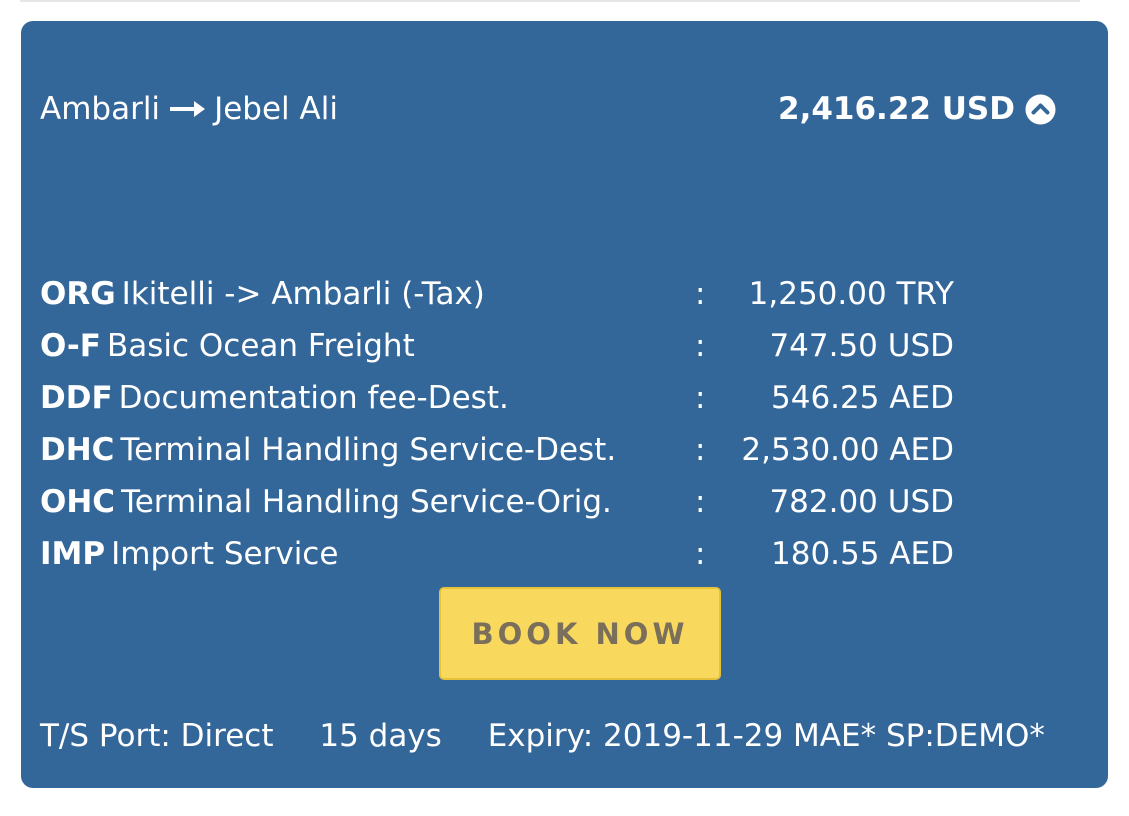 This screenshot has height=816, width=1129. What do you see at coordinates (862, 554) in the screenshot?
I see `charge-amount: 180.55 AED` at bounding box center [862, 554].